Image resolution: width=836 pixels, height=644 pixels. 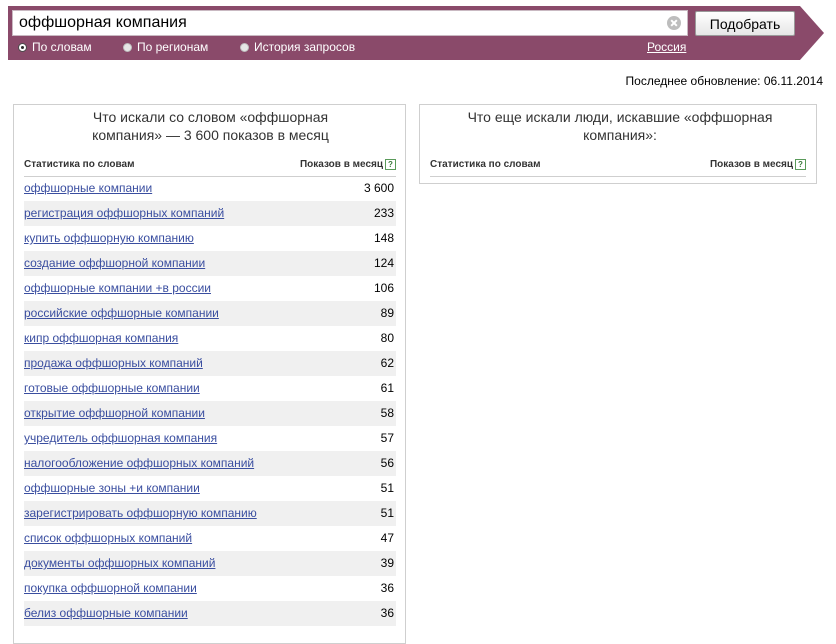 What do you see at coordinates (110, 588) in the screenshot?
I see `phrase-link: покупка оффшорной компании` at bounding box center [110, 588].